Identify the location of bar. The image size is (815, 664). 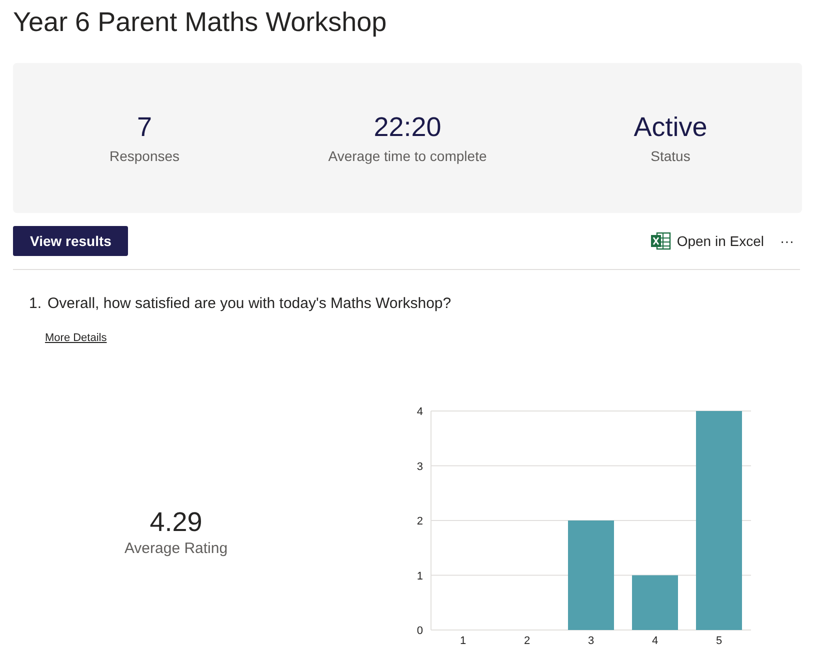
(655, 602).